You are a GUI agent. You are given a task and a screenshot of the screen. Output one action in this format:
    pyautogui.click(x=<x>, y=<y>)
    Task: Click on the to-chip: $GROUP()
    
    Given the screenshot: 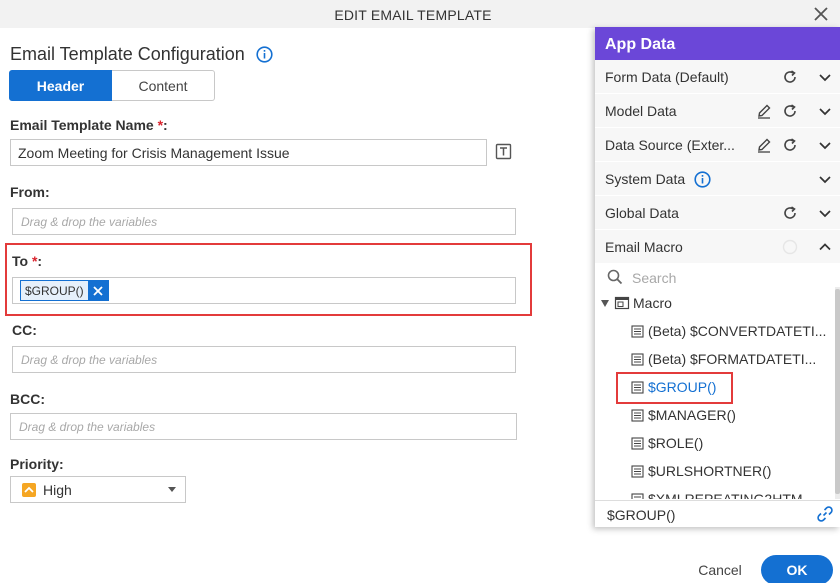 What is the action you would take?
    pyautogui.click(x=64, y=290)
    